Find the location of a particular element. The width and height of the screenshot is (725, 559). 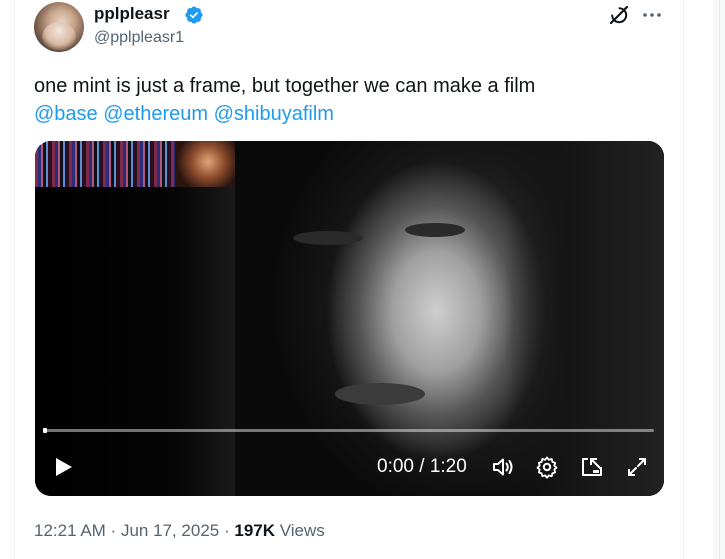

tweet-date: Jun 17, 2025 is located at coordinates (170, 530).